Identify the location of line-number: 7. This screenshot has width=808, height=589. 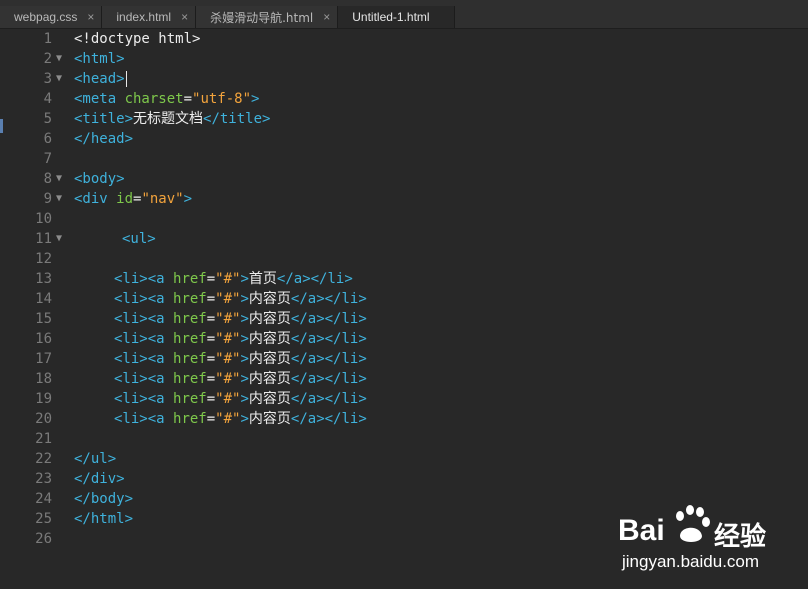
(47, 159).